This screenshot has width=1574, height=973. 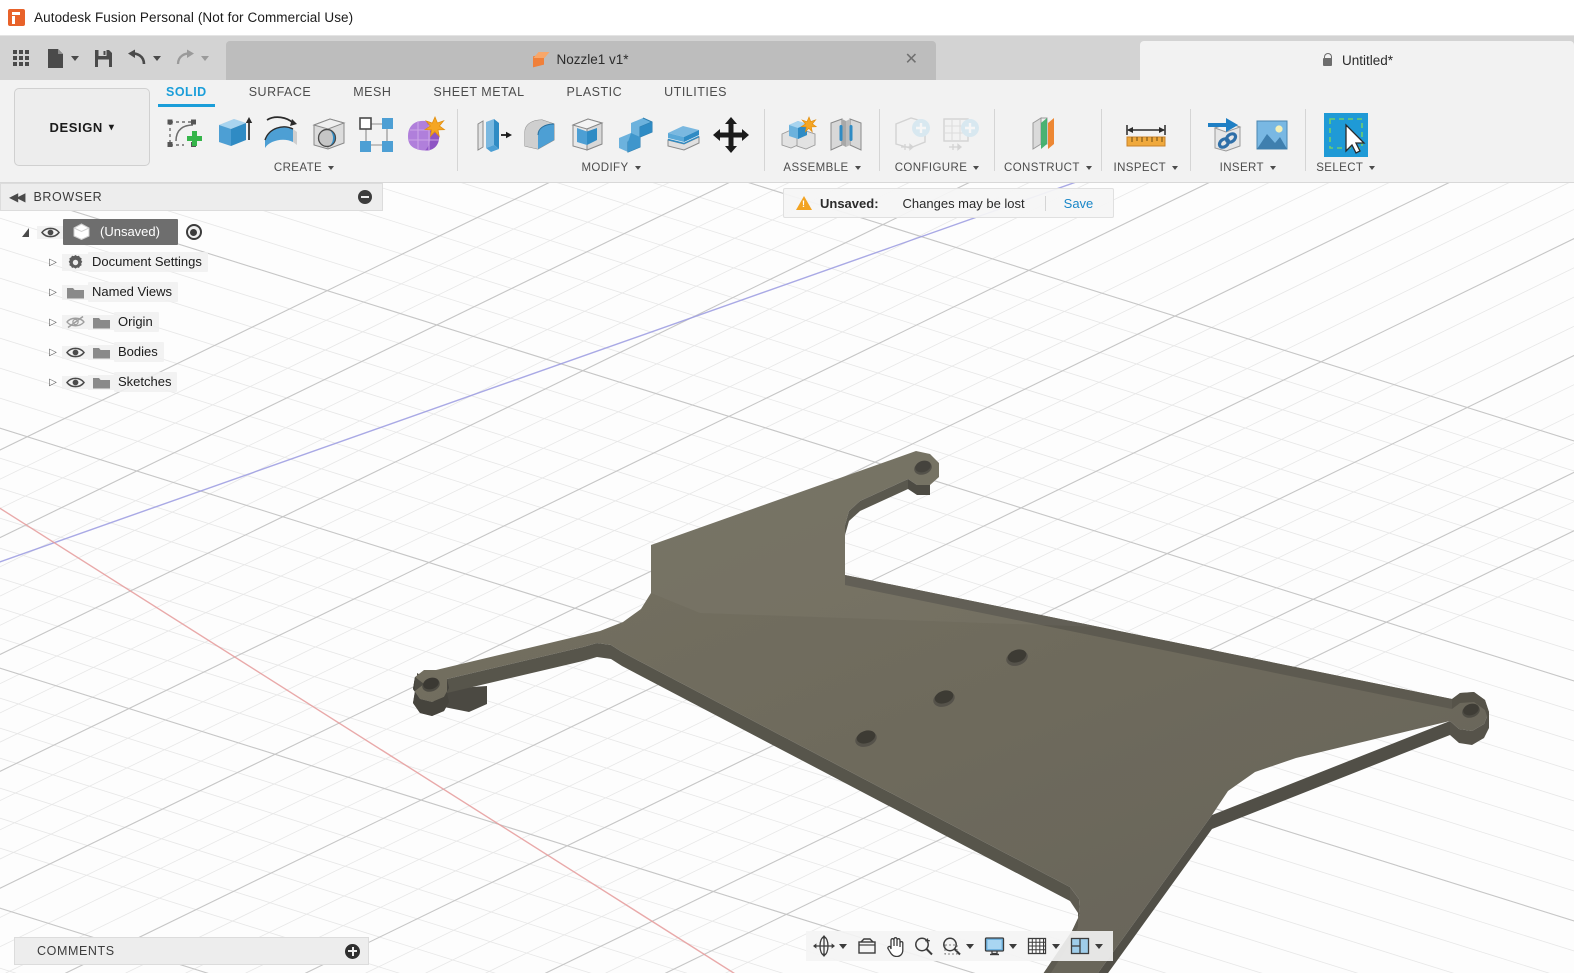 What do you see at coordinates (695, 92) in the screenshot?
I see `ribbon-tab-utilities: UTILITIES` at bounding box center [695, 92].